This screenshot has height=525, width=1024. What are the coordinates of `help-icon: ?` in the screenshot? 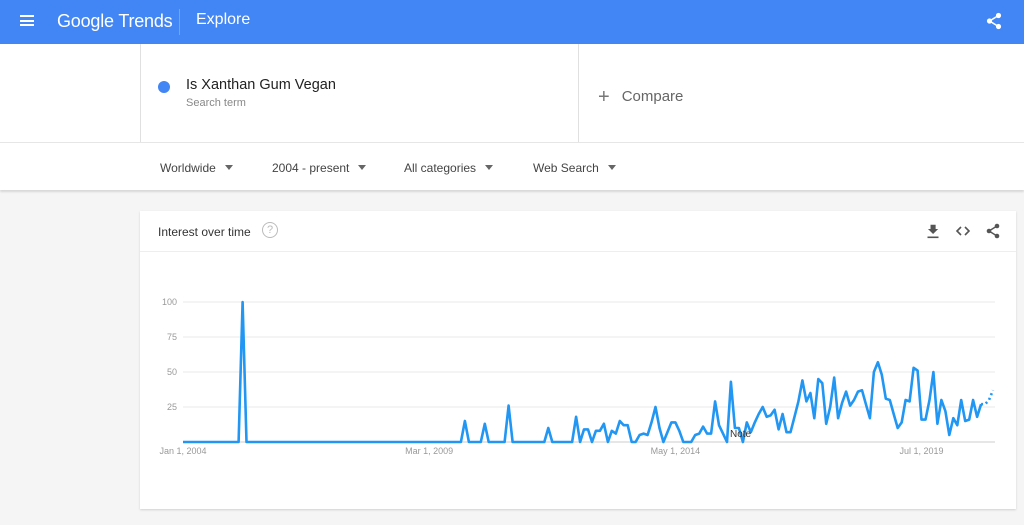 It's located at (270, 230).